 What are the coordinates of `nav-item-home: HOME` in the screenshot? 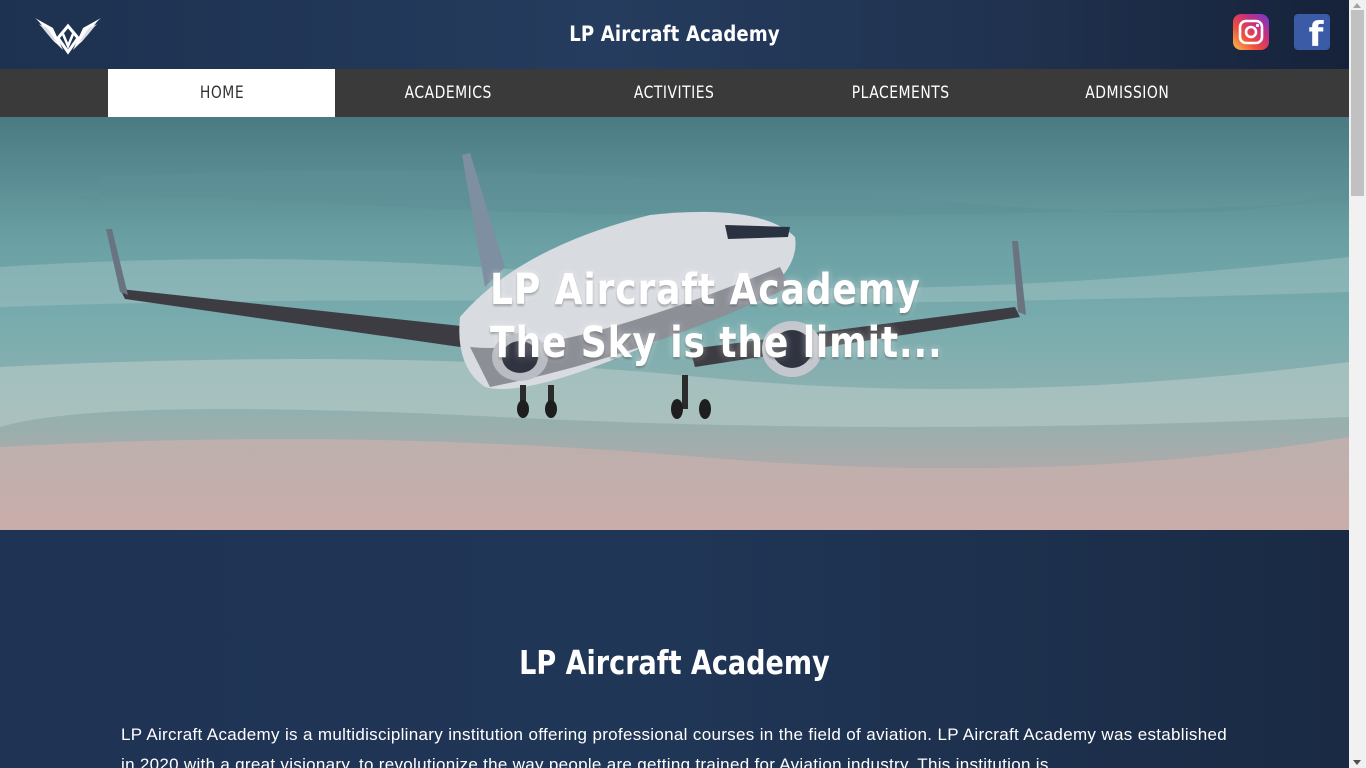 It's located at (221, 93).